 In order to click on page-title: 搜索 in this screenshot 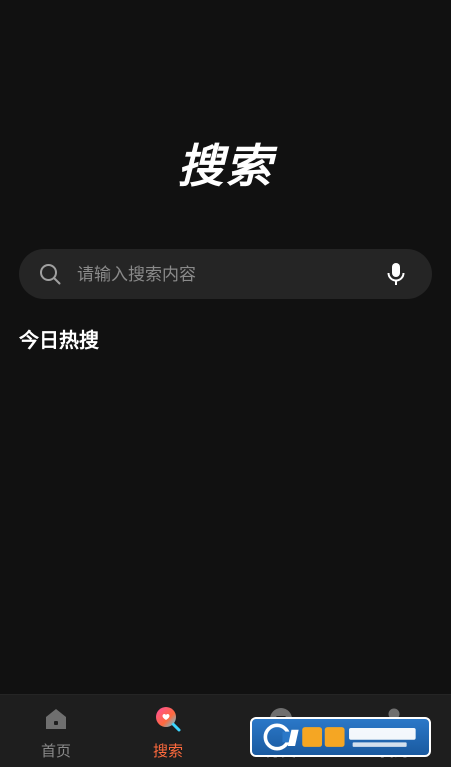, I will do `click(225, 166)`.